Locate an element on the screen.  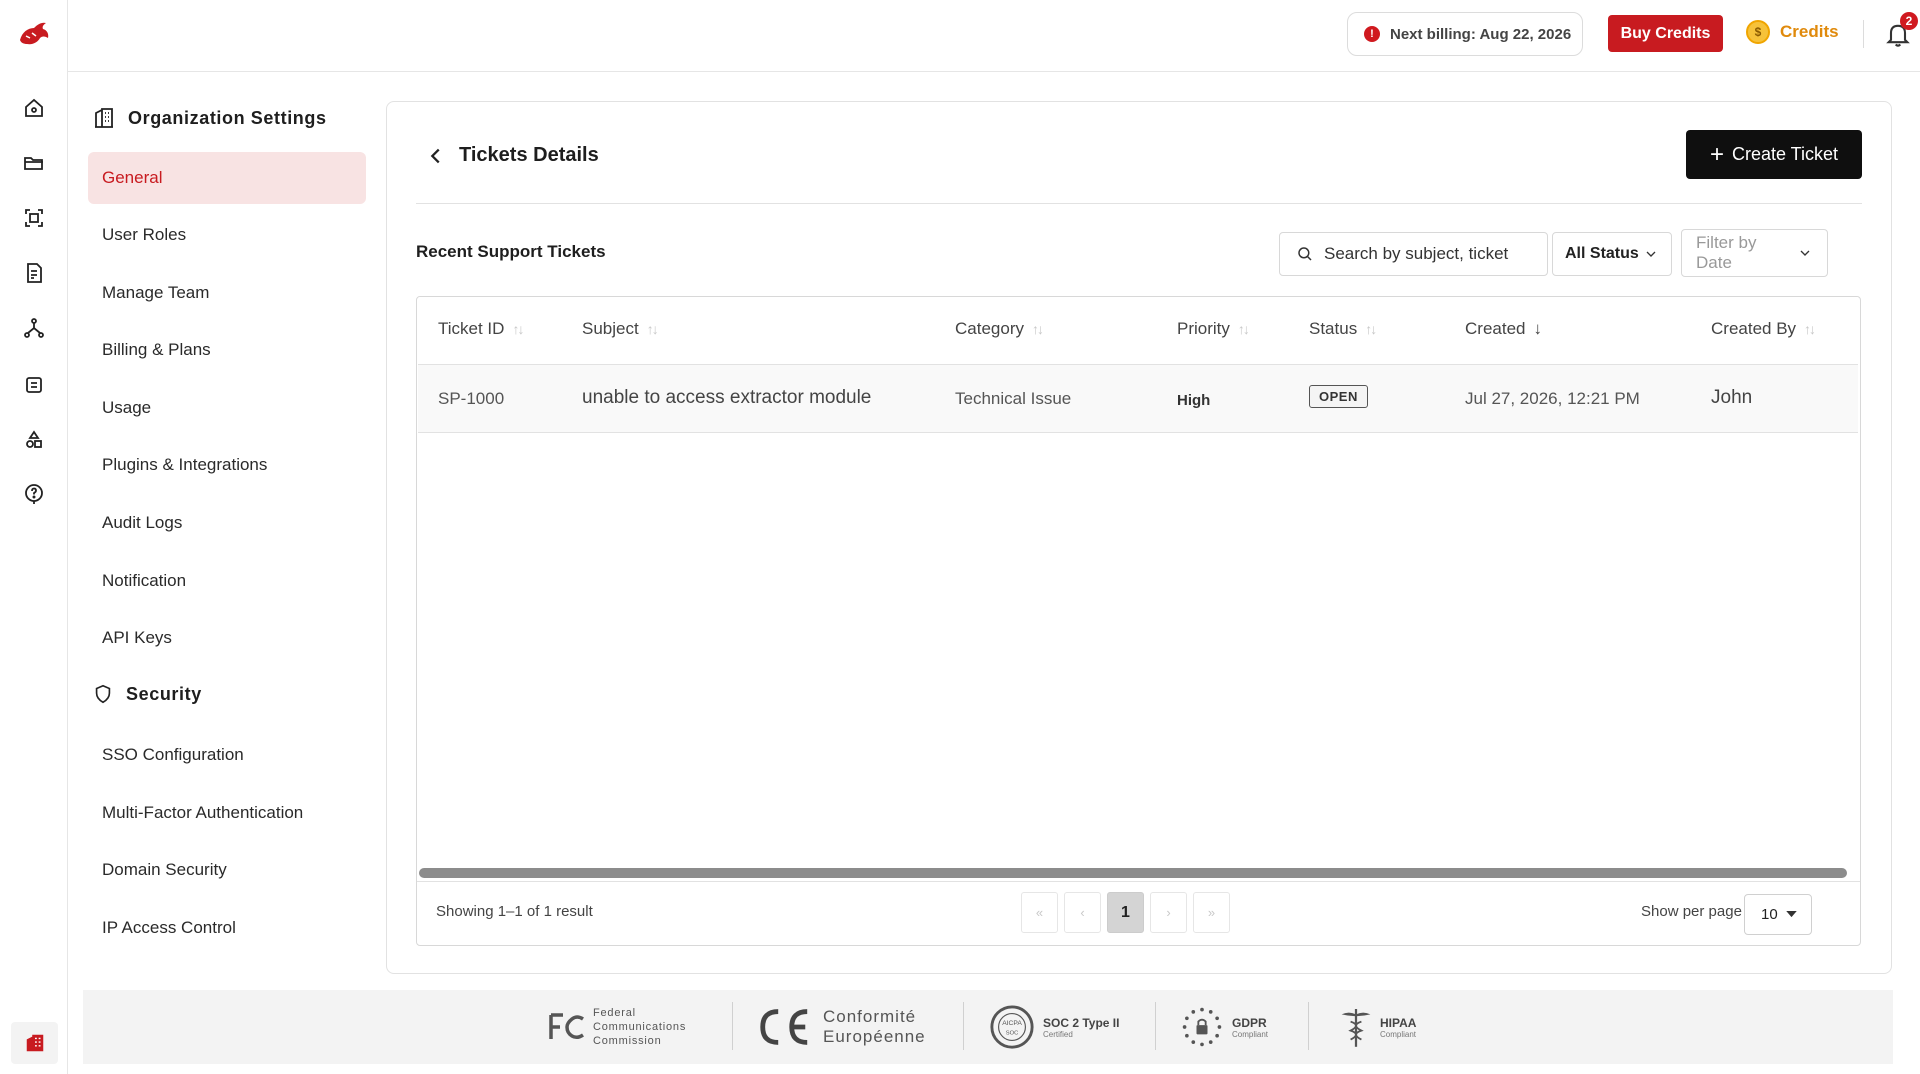
nav-item-domain-security: Domain Security is located at coordinates (227, 870).